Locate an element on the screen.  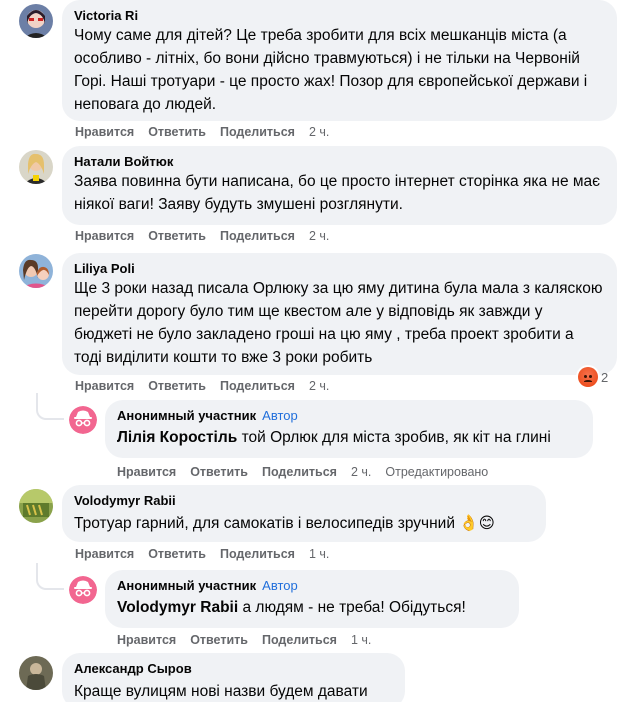
comment-author: Натали Войтюк is located at coordinates (339, 161).